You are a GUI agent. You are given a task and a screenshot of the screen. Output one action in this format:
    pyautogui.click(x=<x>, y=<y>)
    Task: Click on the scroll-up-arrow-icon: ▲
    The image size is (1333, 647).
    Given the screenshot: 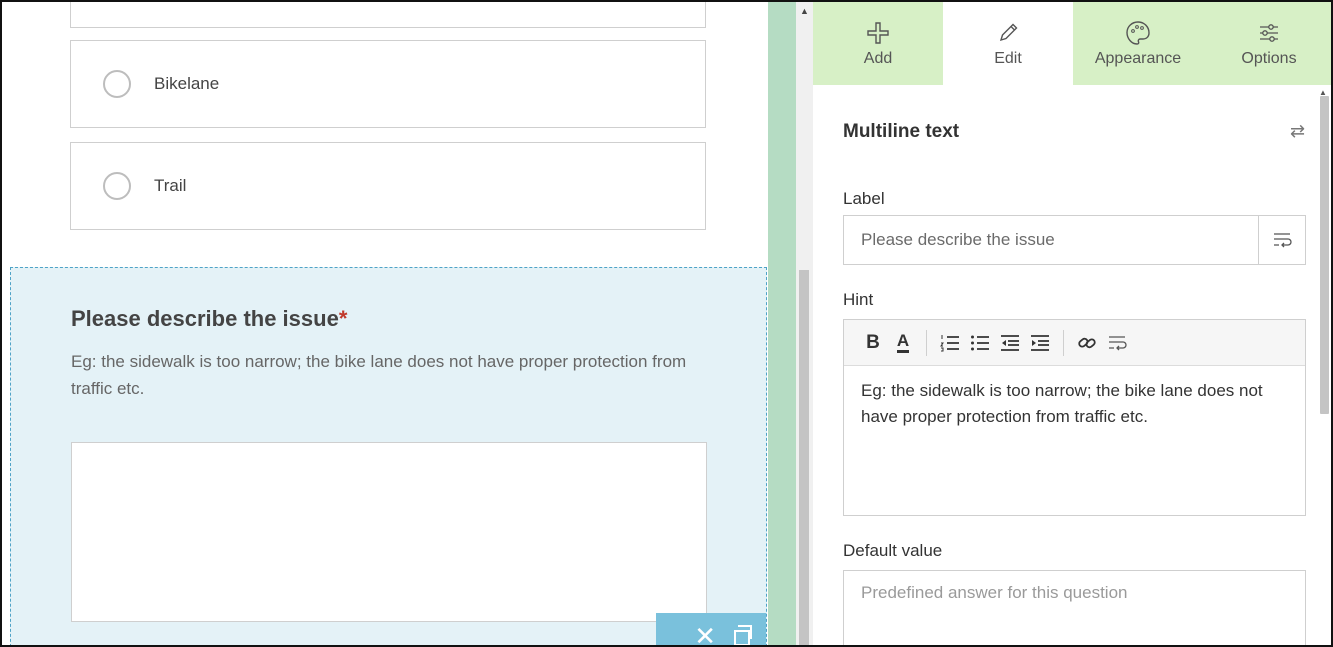 What is the action you would take?
    pyautogui.click(x=804, y=11)
    